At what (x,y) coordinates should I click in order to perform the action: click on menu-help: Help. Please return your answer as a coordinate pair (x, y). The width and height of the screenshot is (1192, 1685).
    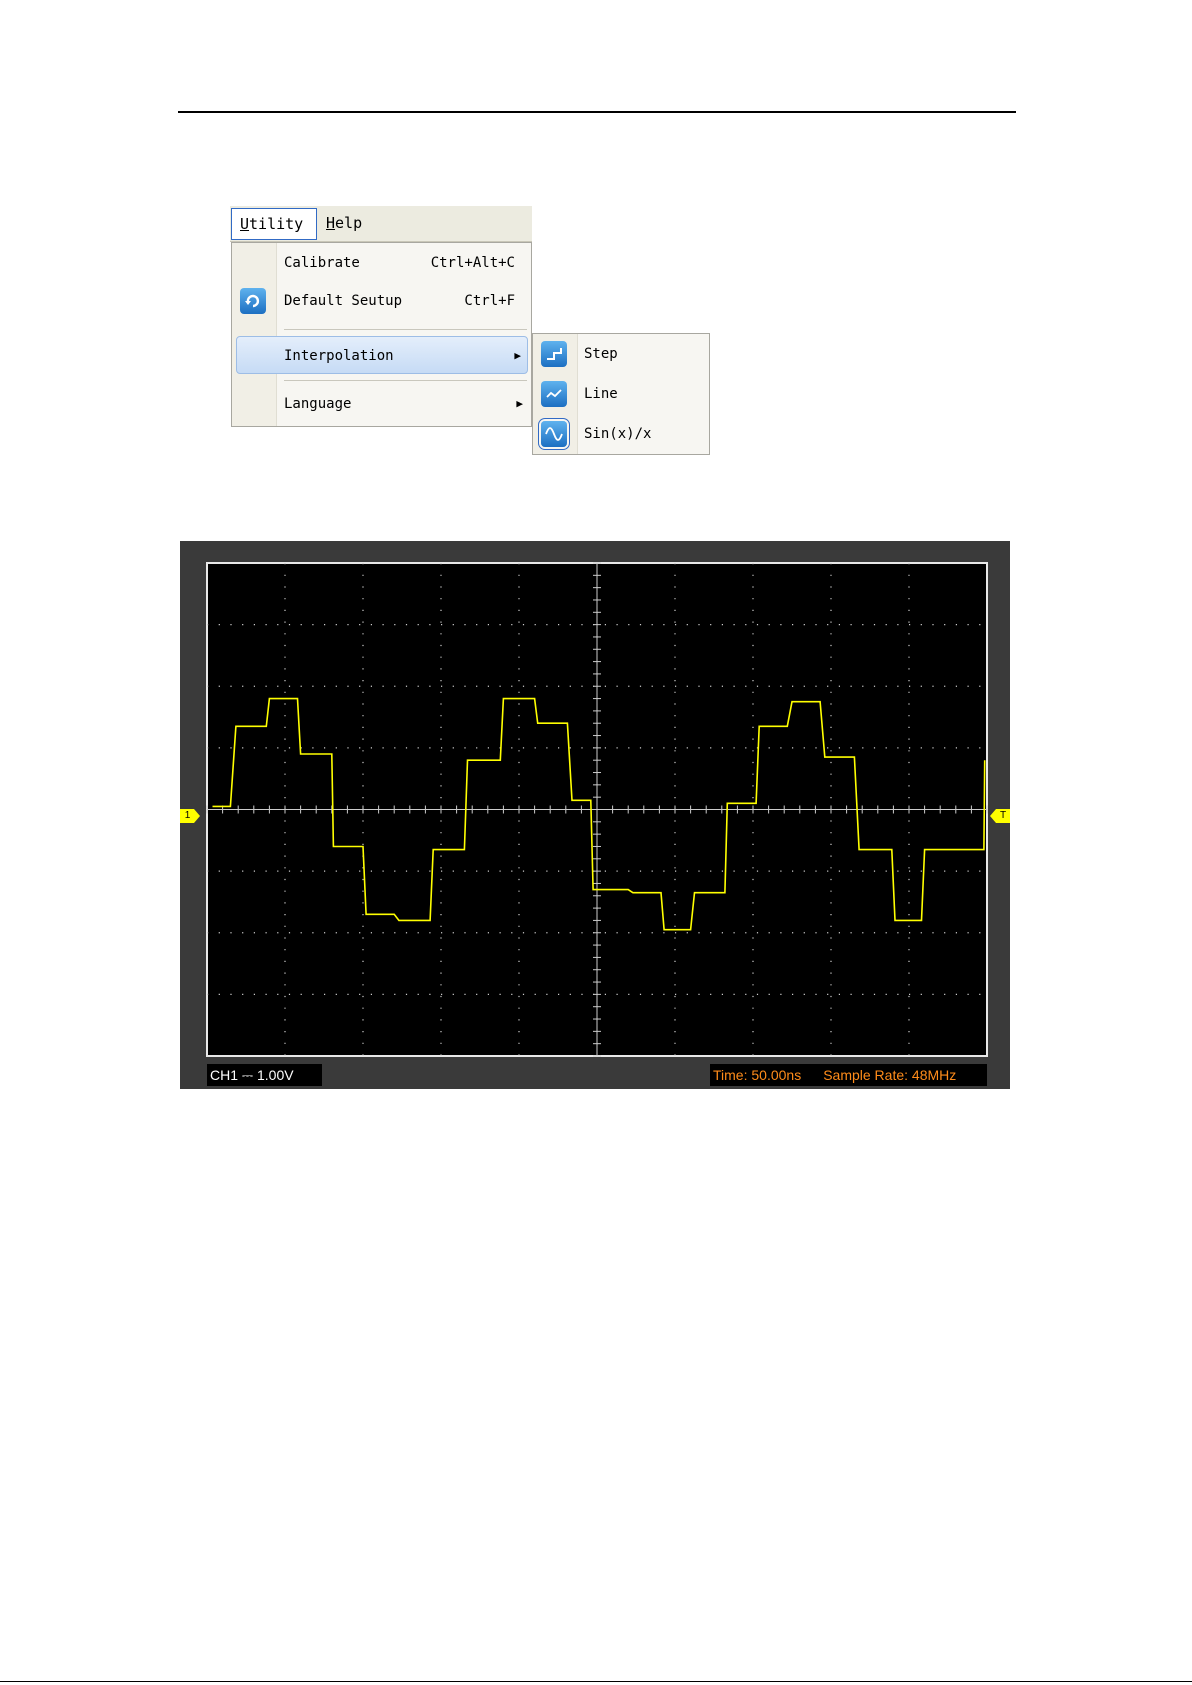
    Looking at the image, I should click on (344, 223).